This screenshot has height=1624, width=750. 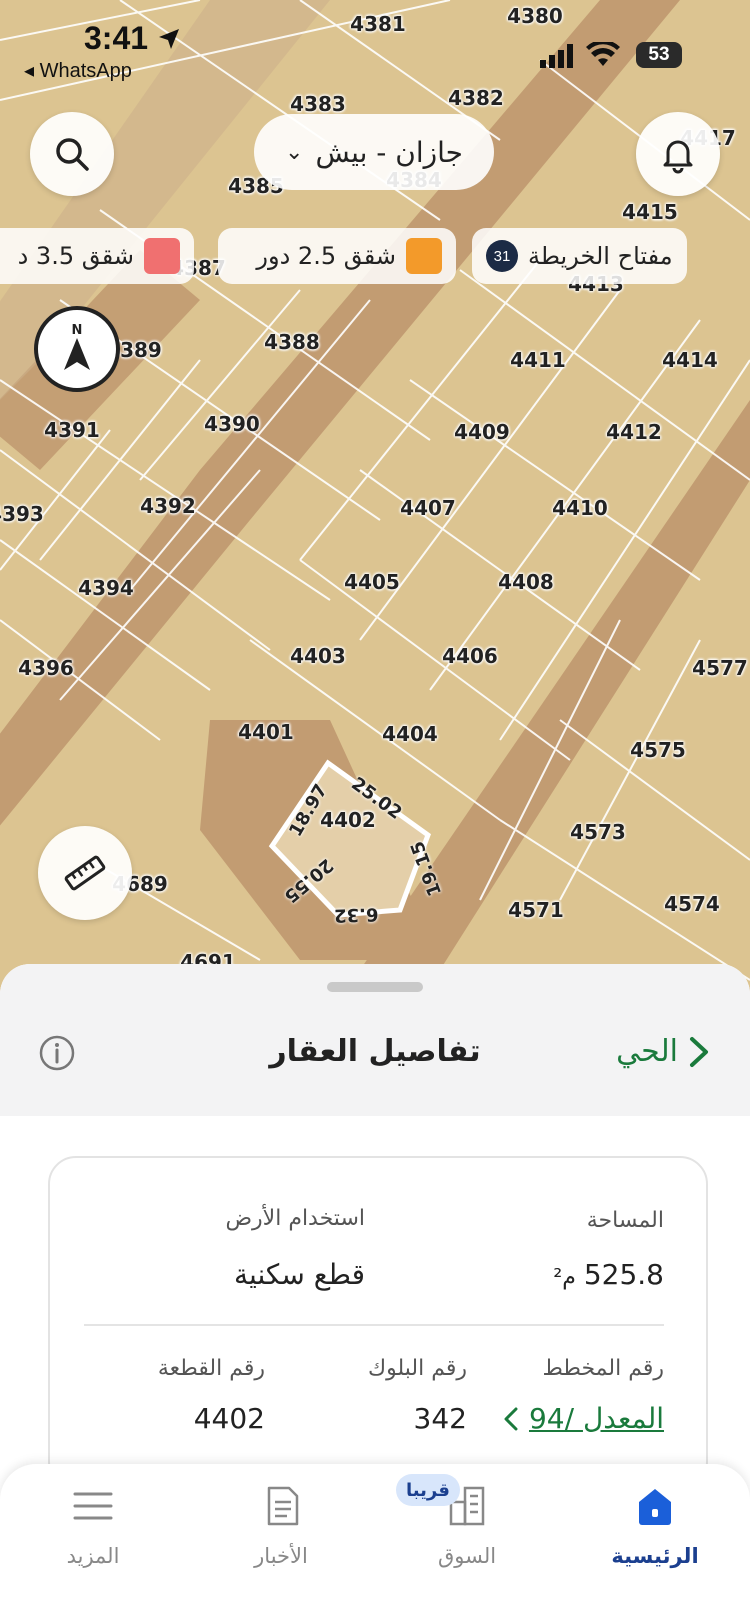 I want to click on plot-number: 4406, so click(x=470, y=656).